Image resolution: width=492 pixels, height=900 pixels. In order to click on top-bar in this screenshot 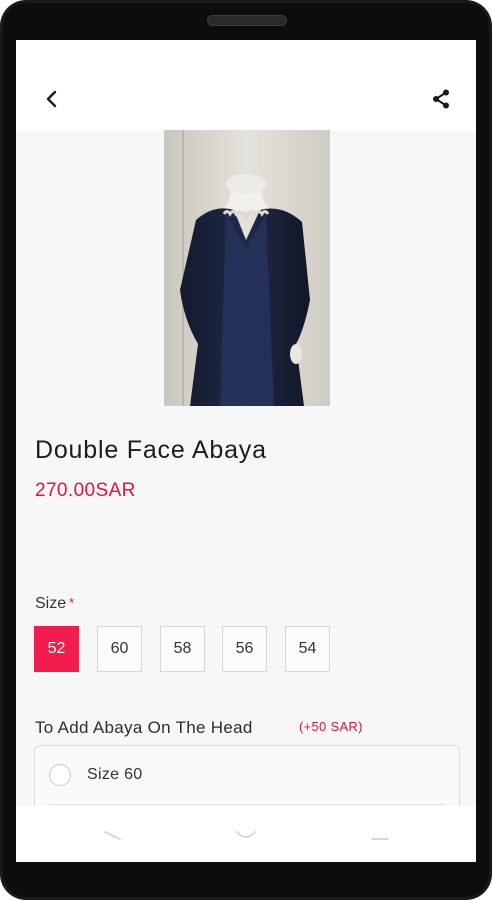, I will do `click(246, 85)`.